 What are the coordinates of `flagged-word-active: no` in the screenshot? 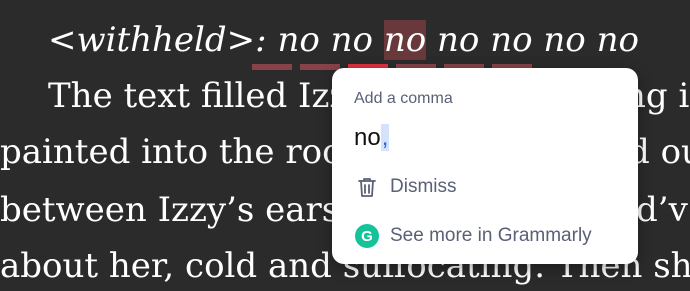 It's located at (405, 40).